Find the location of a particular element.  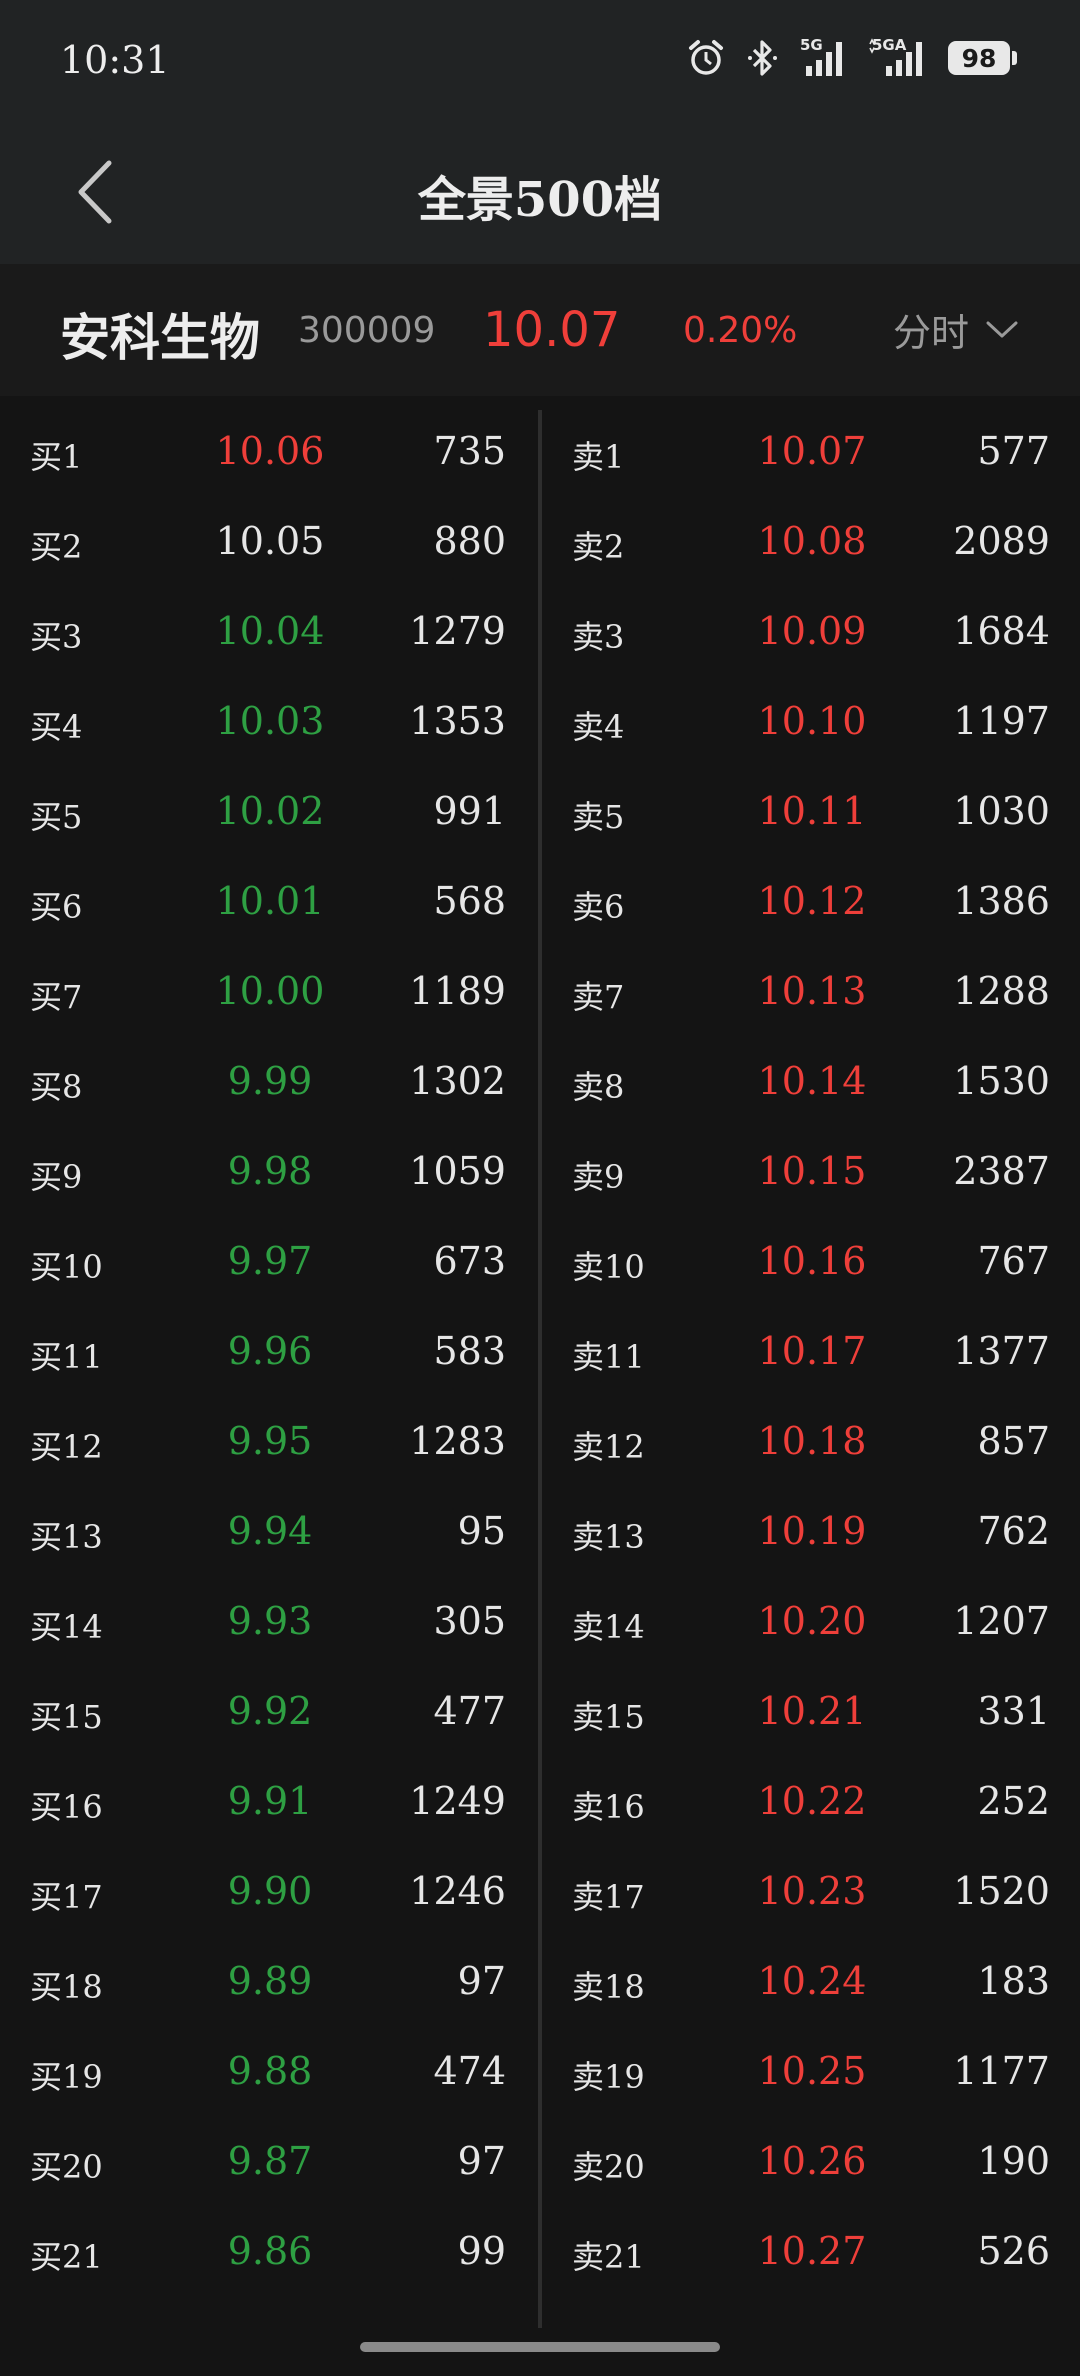

stock-change-percent: 0.20% is located at coordinates (740, 330).